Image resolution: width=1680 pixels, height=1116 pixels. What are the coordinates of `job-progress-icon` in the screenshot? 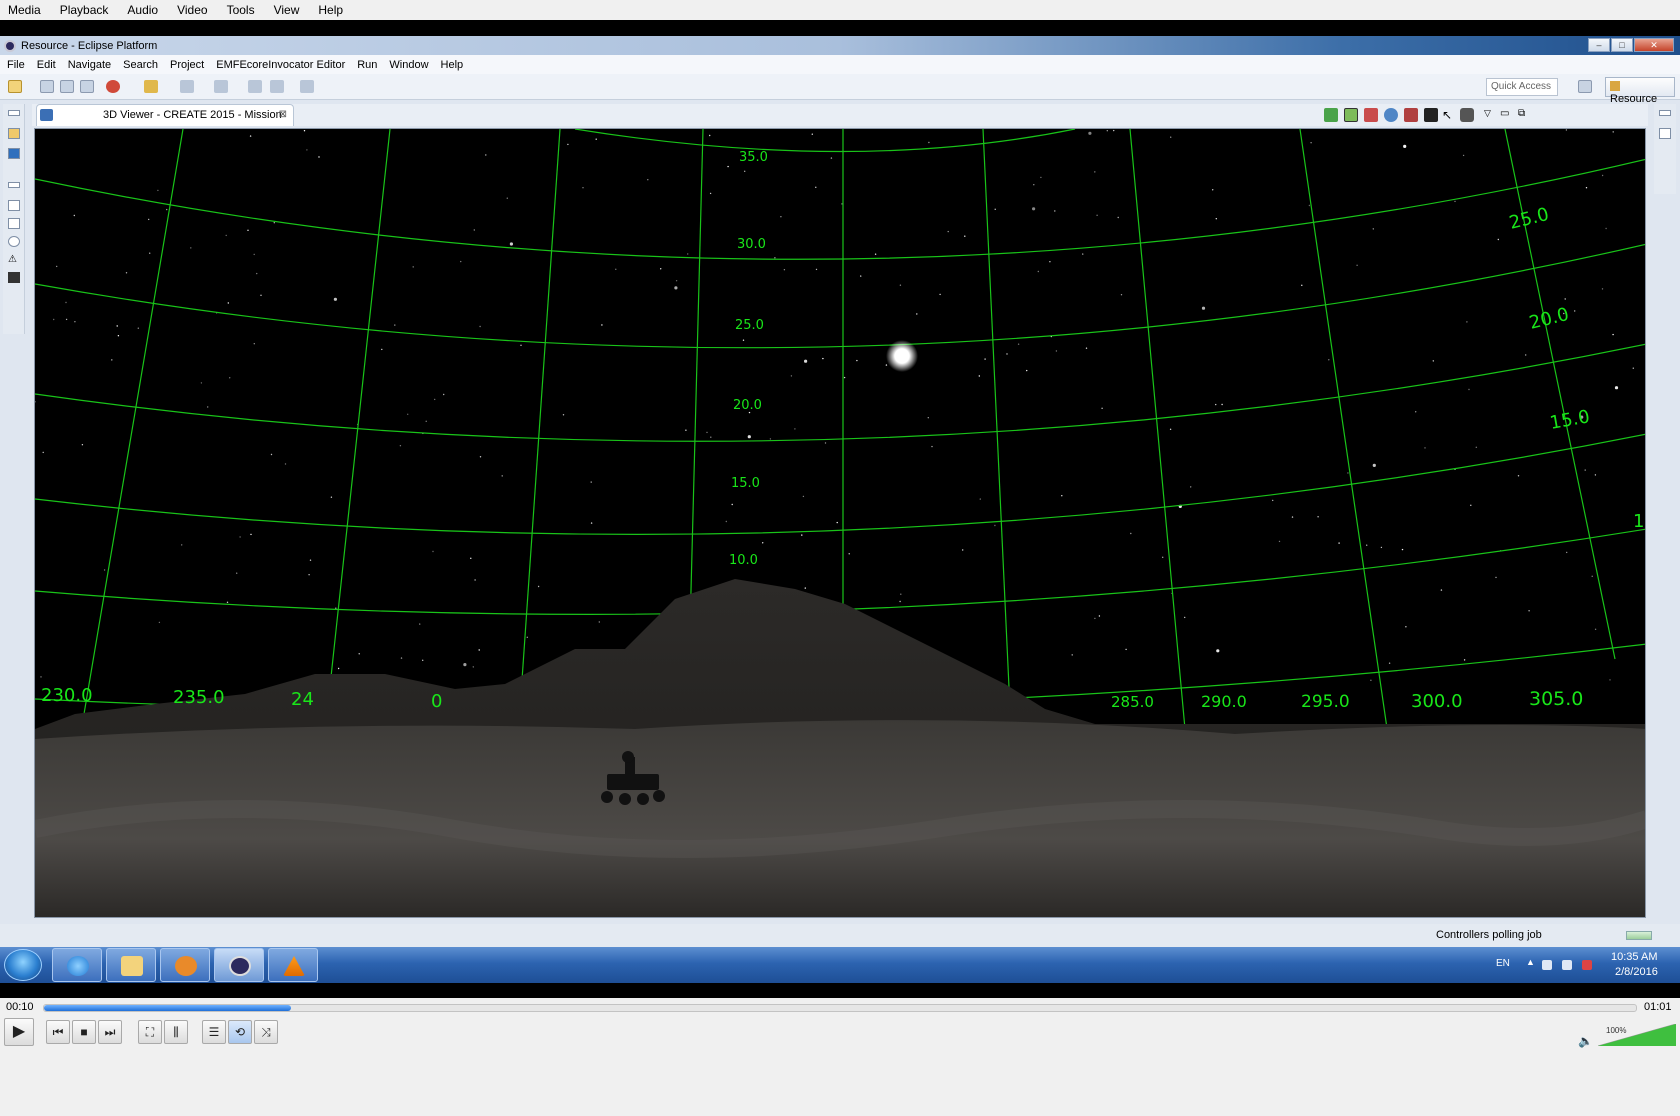 It's located at (1639, 935).